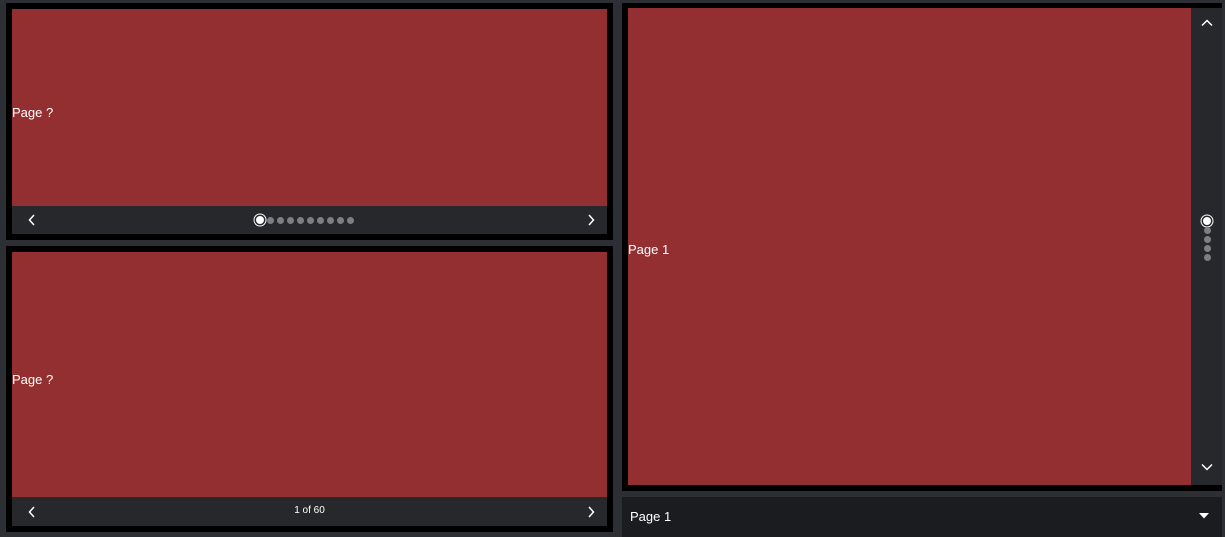  I want to click on carousel-top-nav-bar, so click(309, 220).